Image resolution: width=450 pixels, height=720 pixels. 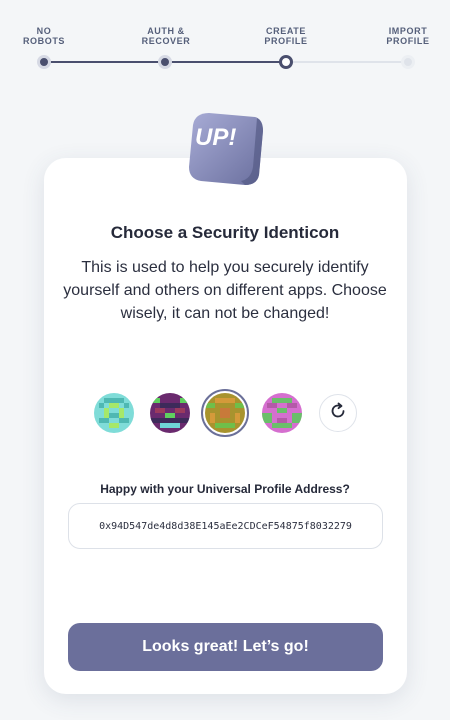 What do you see at coordinates (44, 62) in the screenshot?
I see `step-dot-no-robots` at bounding box center [44, 62].